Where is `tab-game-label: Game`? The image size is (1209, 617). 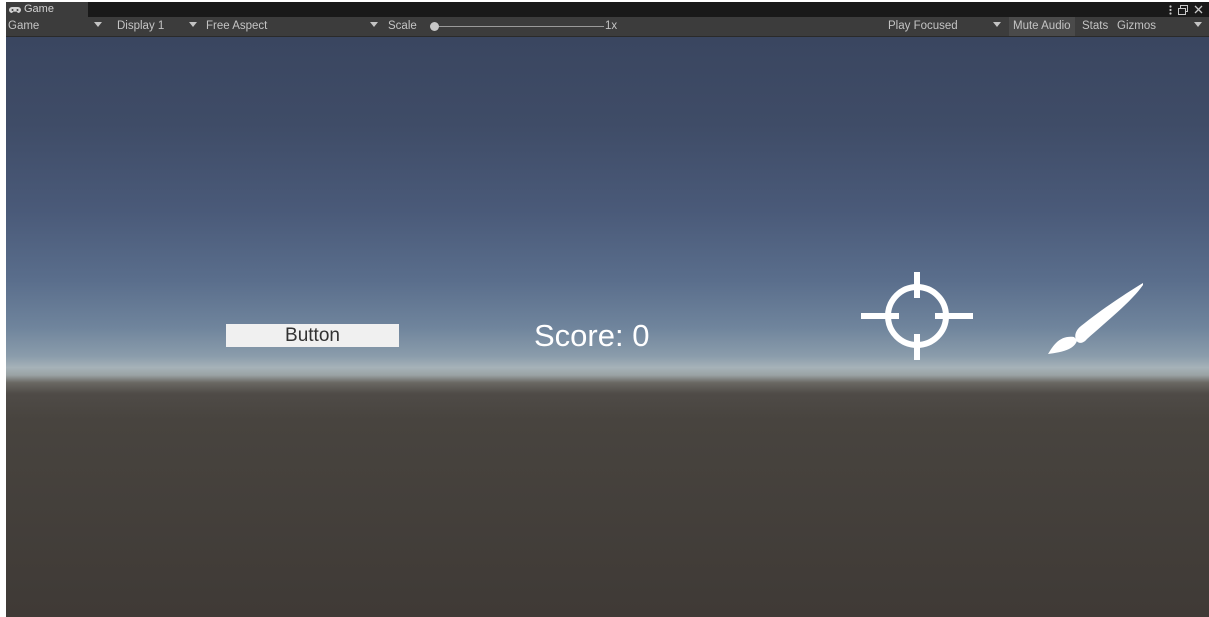 tab-game-label: Game is located at coordinates (39, 9).